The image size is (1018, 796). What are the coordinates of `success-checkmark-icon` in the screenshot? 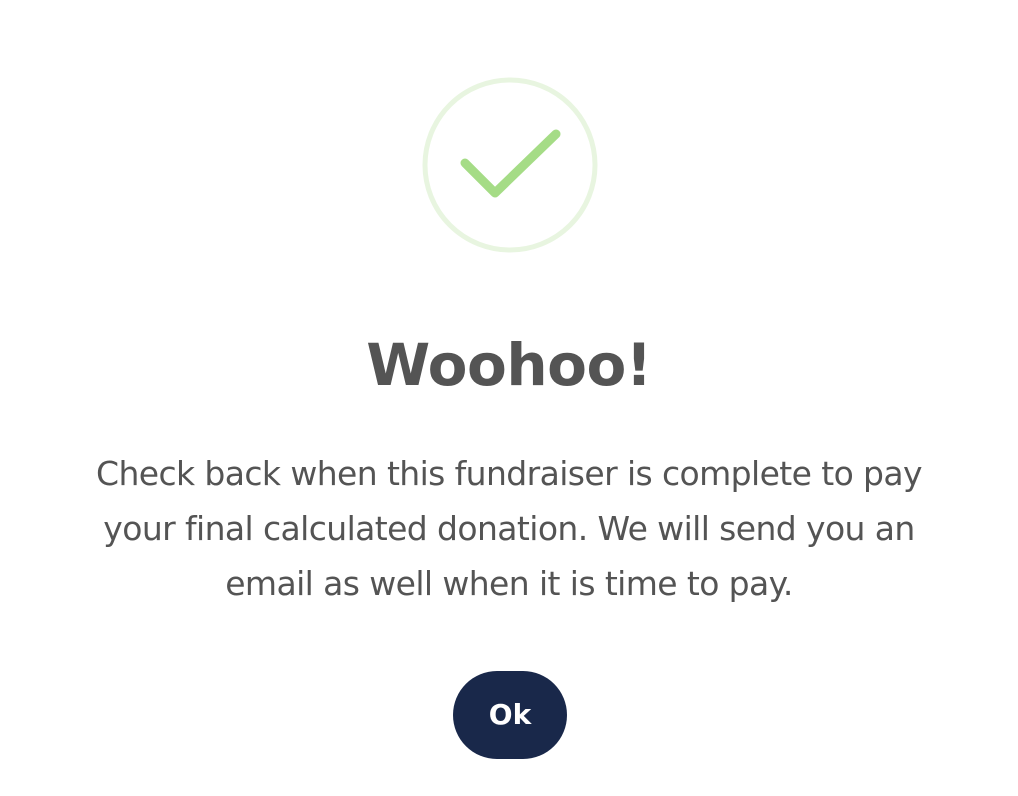 It's located at (510, 165).